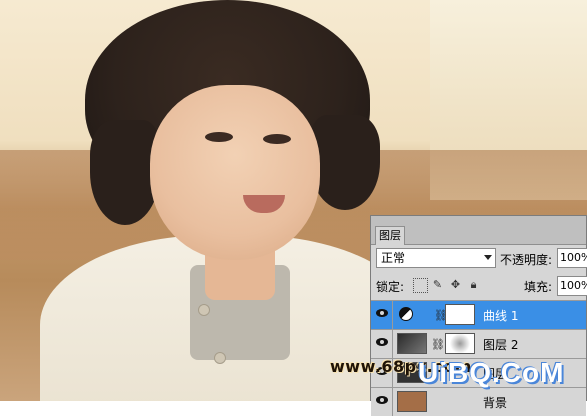 This screenshot has height=416, width=587. I want to click on layer-row-curves: ⛓ 曲线 1, so click(478, 314).